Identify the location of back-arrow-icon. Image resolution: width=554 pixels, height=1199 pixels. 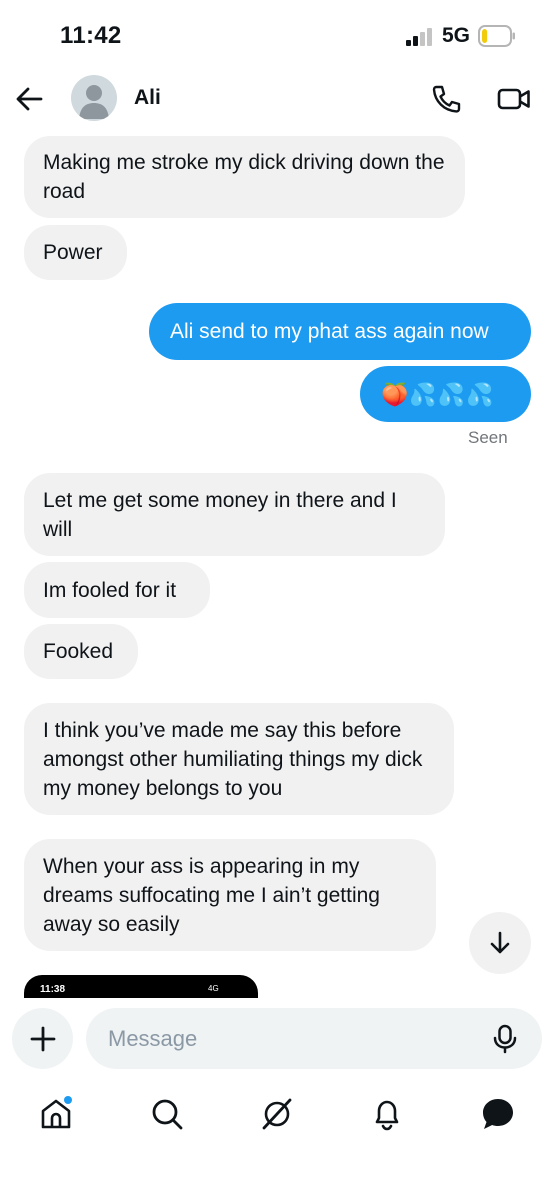
(29, 99).